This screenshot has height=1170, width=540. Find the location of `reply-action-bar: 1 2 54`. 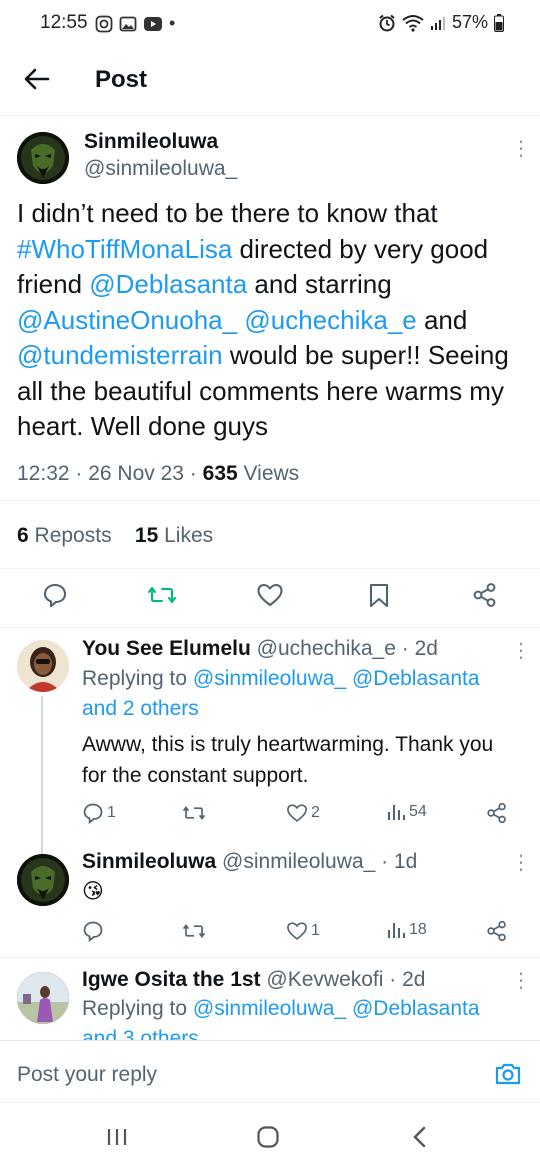

reply-action-bar: 1 2 54 is located at coordinates (302, 814).